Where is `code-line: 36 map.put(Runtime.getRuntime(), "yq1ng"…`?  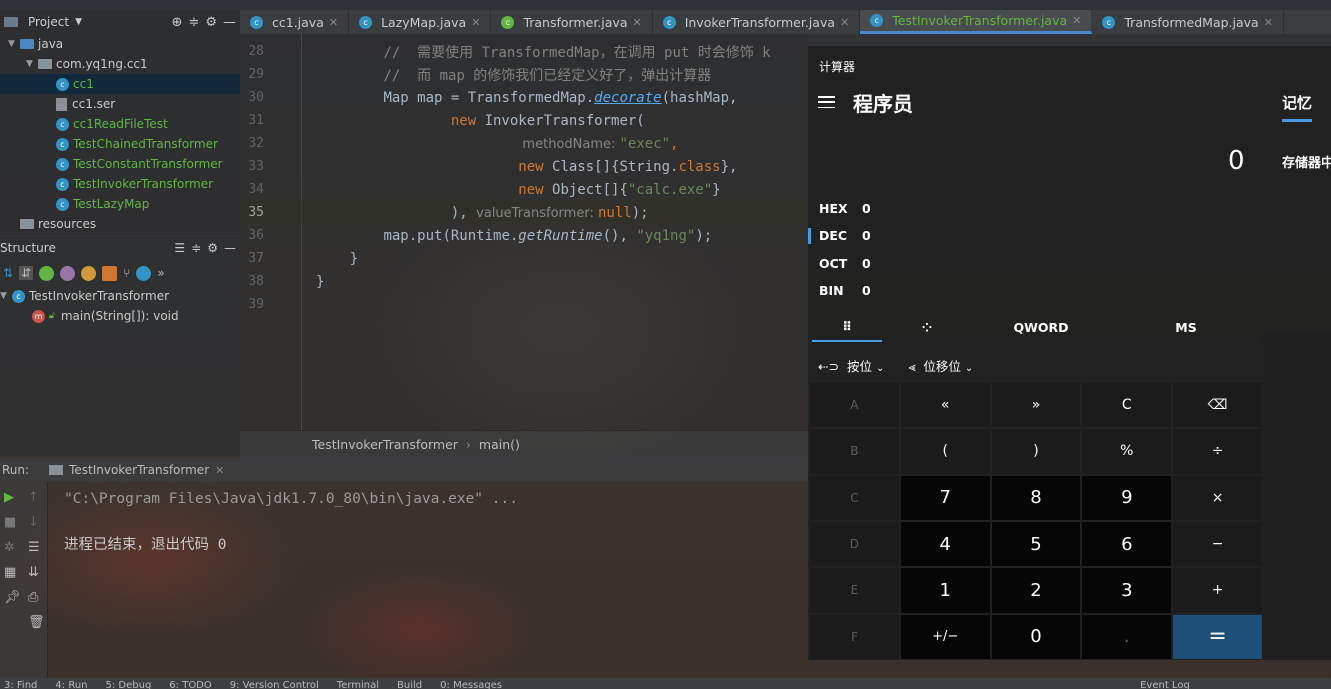 code-line: 36 map.put(Runtime.getRuntime(), "yq1ng"… is located at coordinates (476, 235).